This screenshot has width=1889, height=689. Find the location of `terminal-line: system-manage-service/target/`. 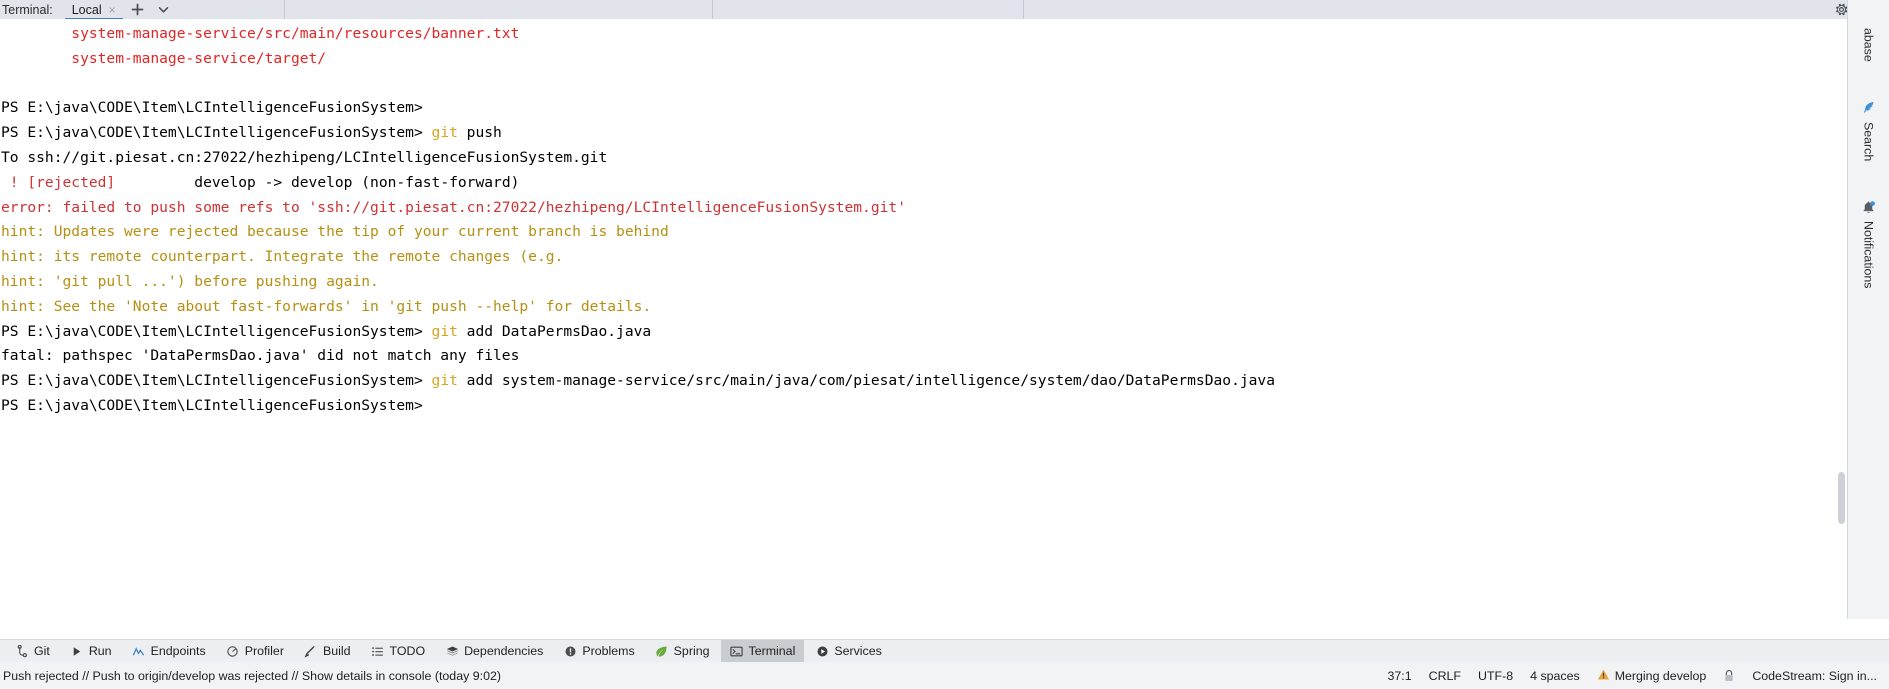

terminal-line: system-manage-service/target/ is located at coordinates (923, 59).